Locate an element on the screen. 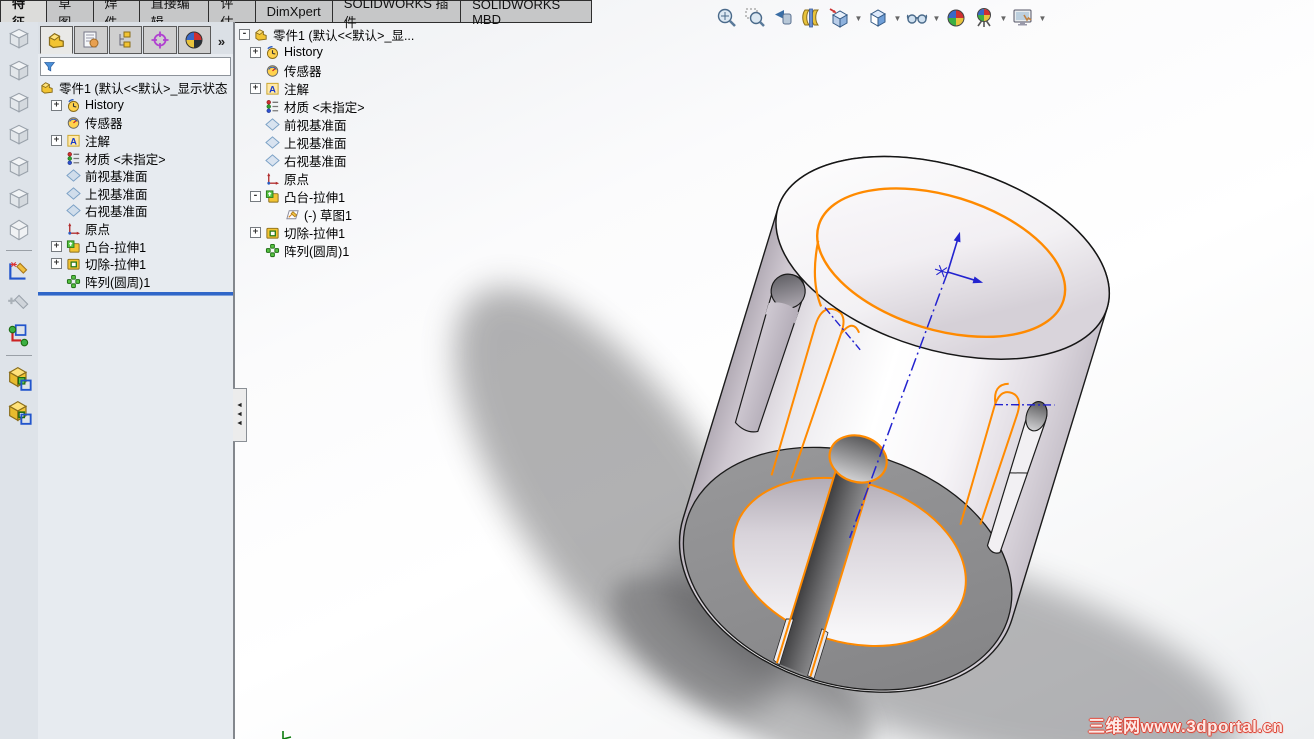  dimxpertmanager-tab is located at coordinates (160, 40).